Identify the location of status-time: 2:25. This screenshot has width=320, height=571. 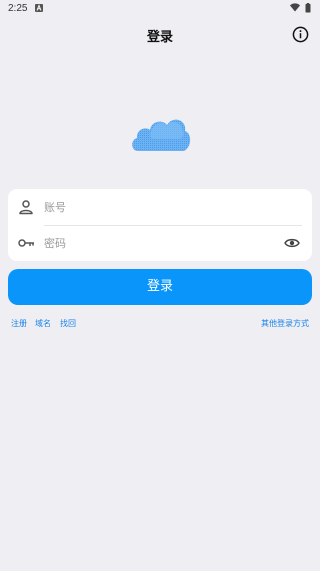
(18, 8).